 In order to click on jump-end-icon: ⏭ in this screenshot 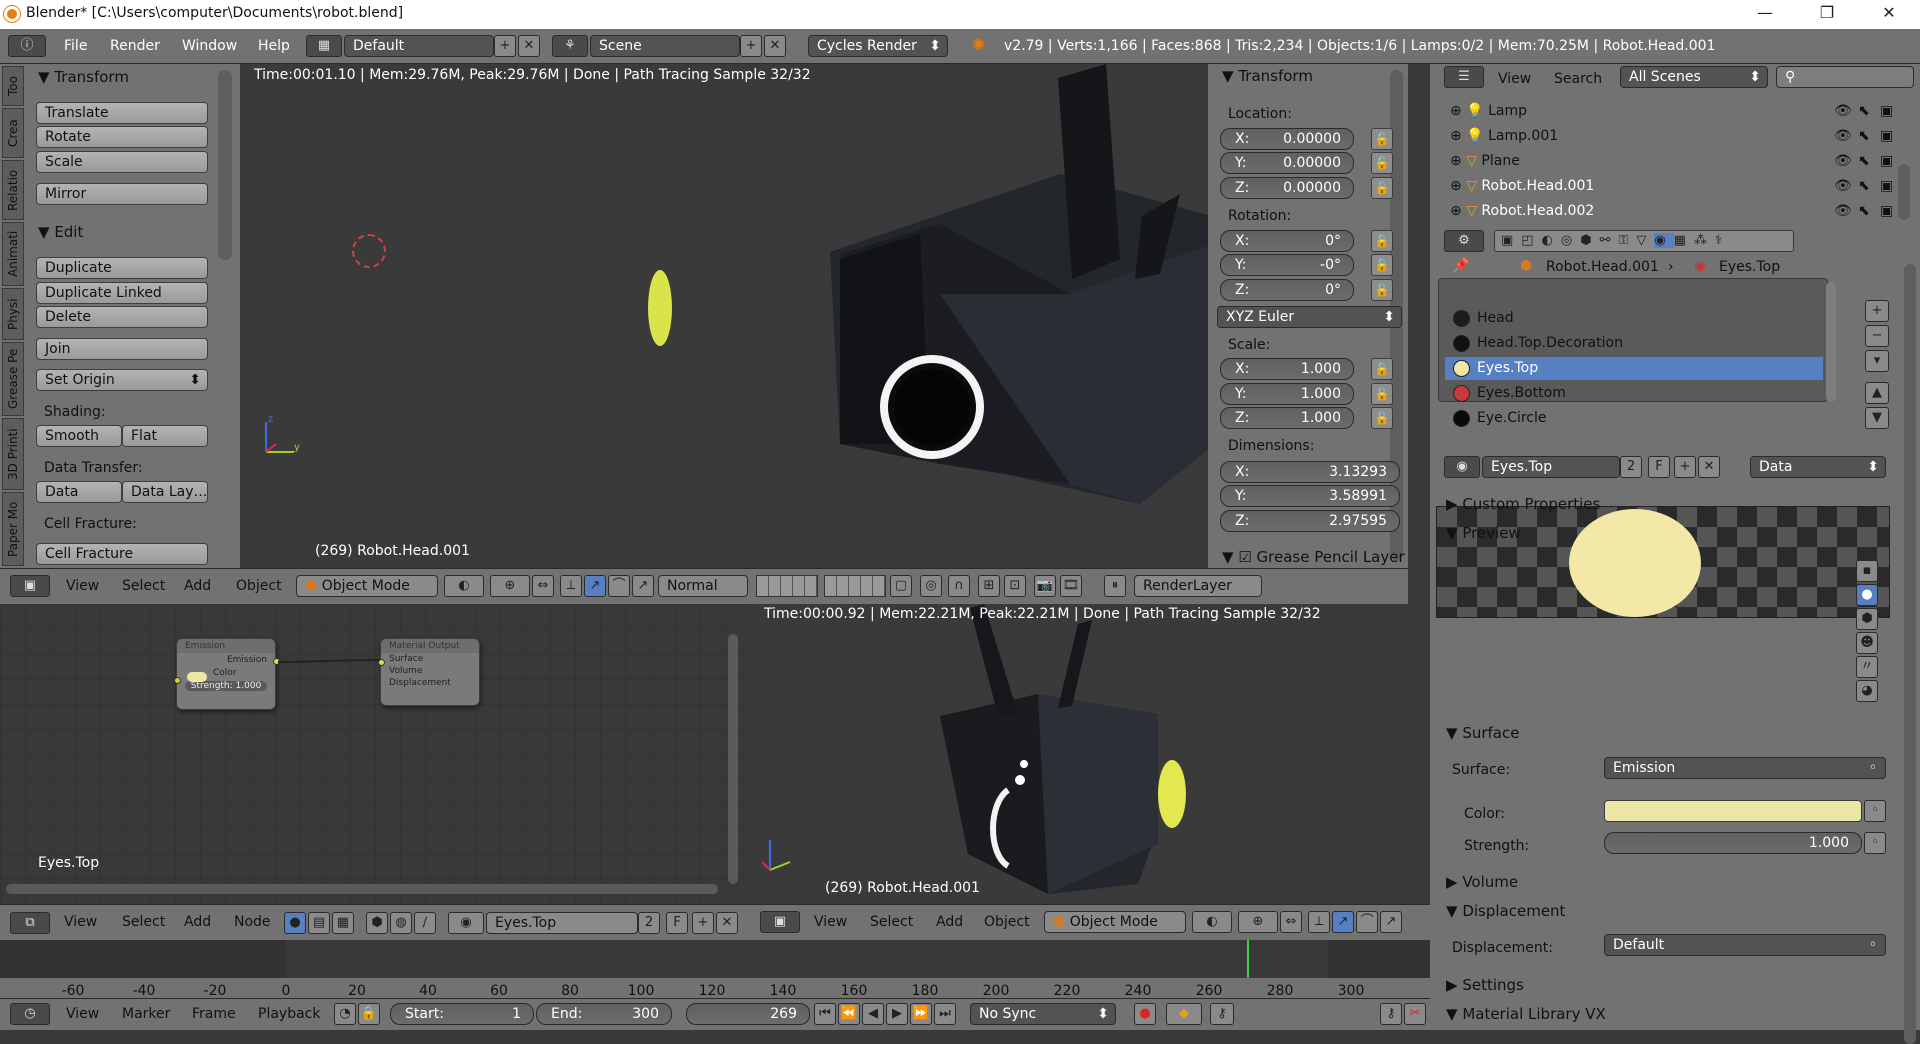, I will do `click(945, 1014)`.